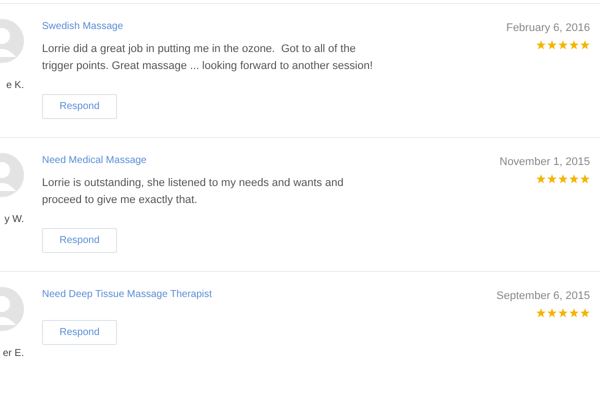 This screenshot has width=600, height=400. Describe the element at coordinates (83, 26) in the screenshot. I see `review-title: Swedish Massage` at that location.